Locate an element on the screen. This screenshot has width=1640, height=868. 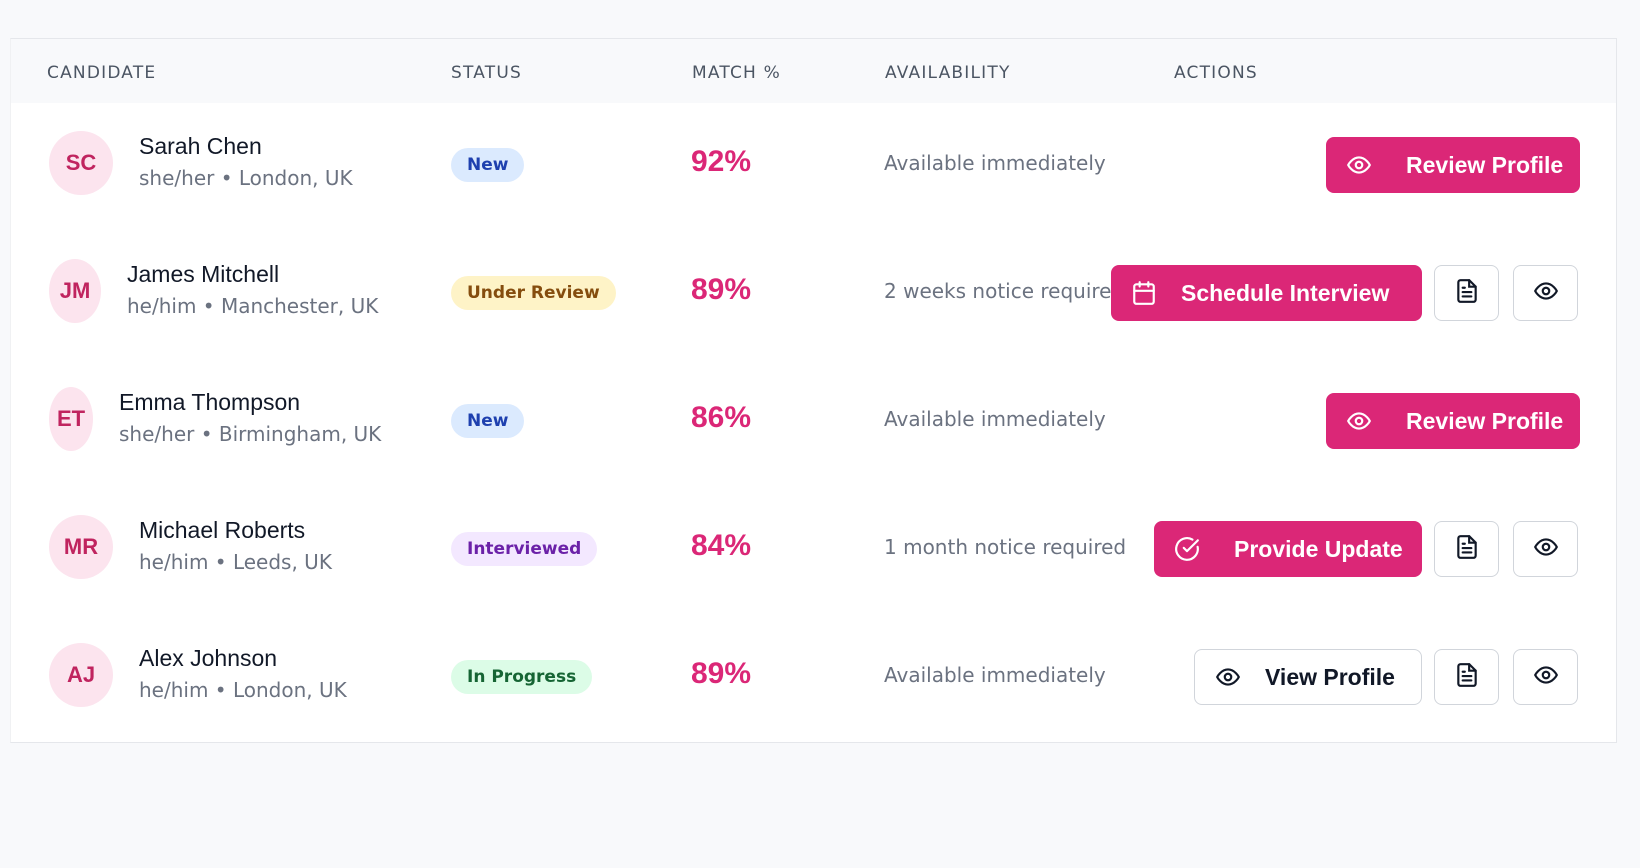
provide-update-button: Provide Update is located at coordinates (1288, 549).